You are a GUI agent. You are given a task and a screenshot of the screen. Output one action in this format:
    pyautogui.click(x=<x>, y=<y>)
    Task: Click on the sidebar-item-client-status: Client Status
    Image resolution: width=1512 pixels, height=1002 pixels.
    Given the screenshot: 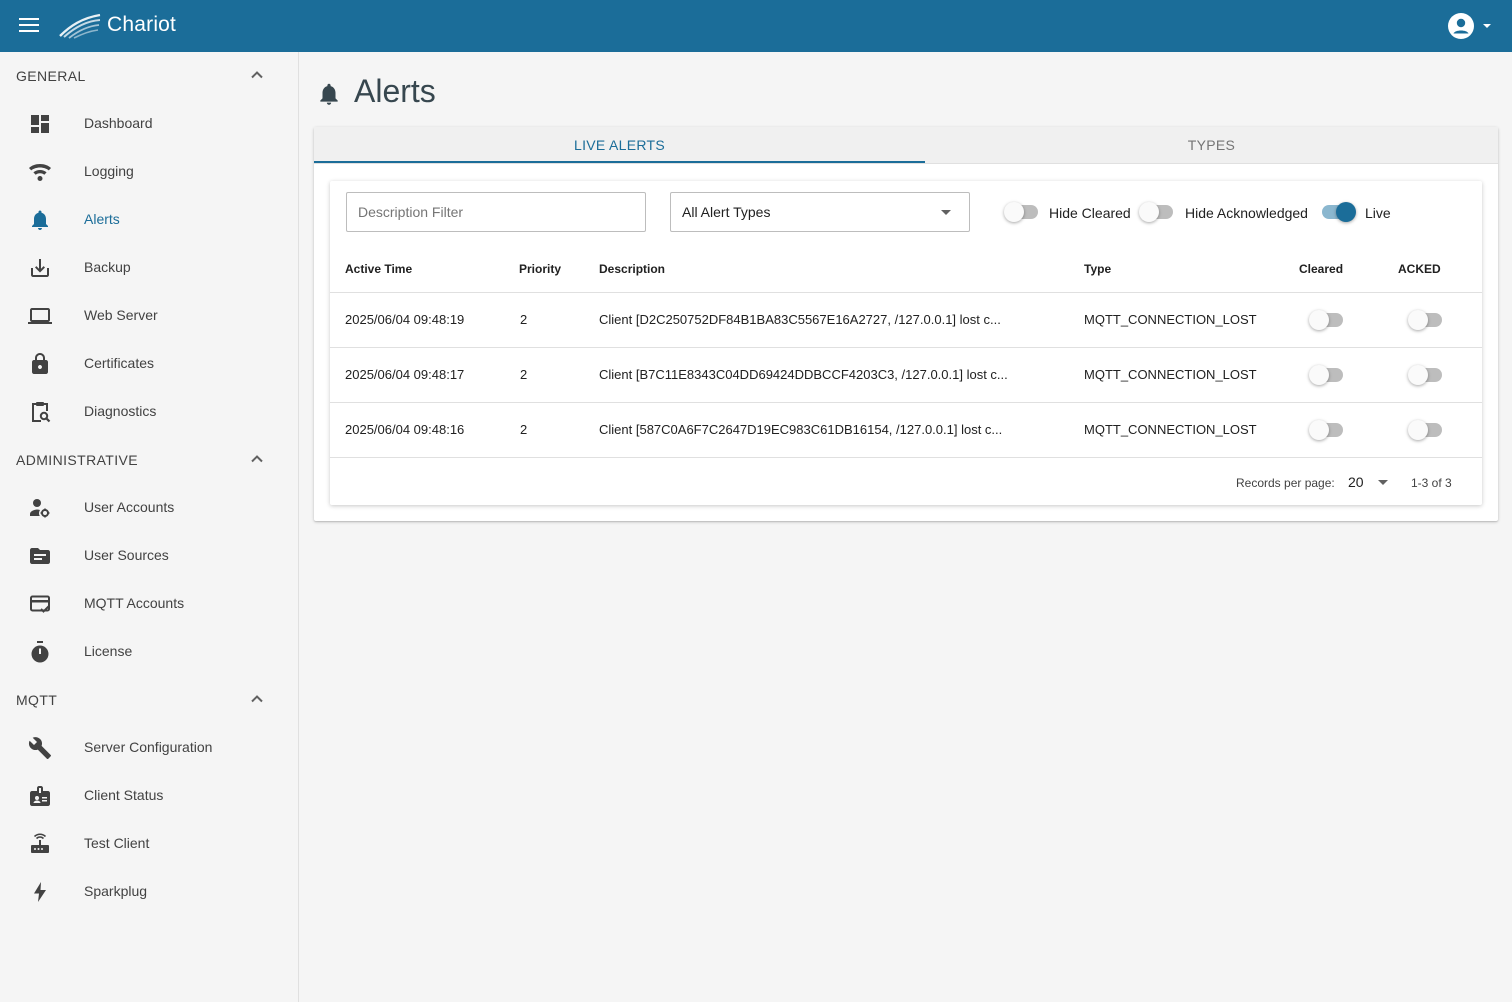 What is the action you would take?
    pyautogui.click(x=149, y=796)
    